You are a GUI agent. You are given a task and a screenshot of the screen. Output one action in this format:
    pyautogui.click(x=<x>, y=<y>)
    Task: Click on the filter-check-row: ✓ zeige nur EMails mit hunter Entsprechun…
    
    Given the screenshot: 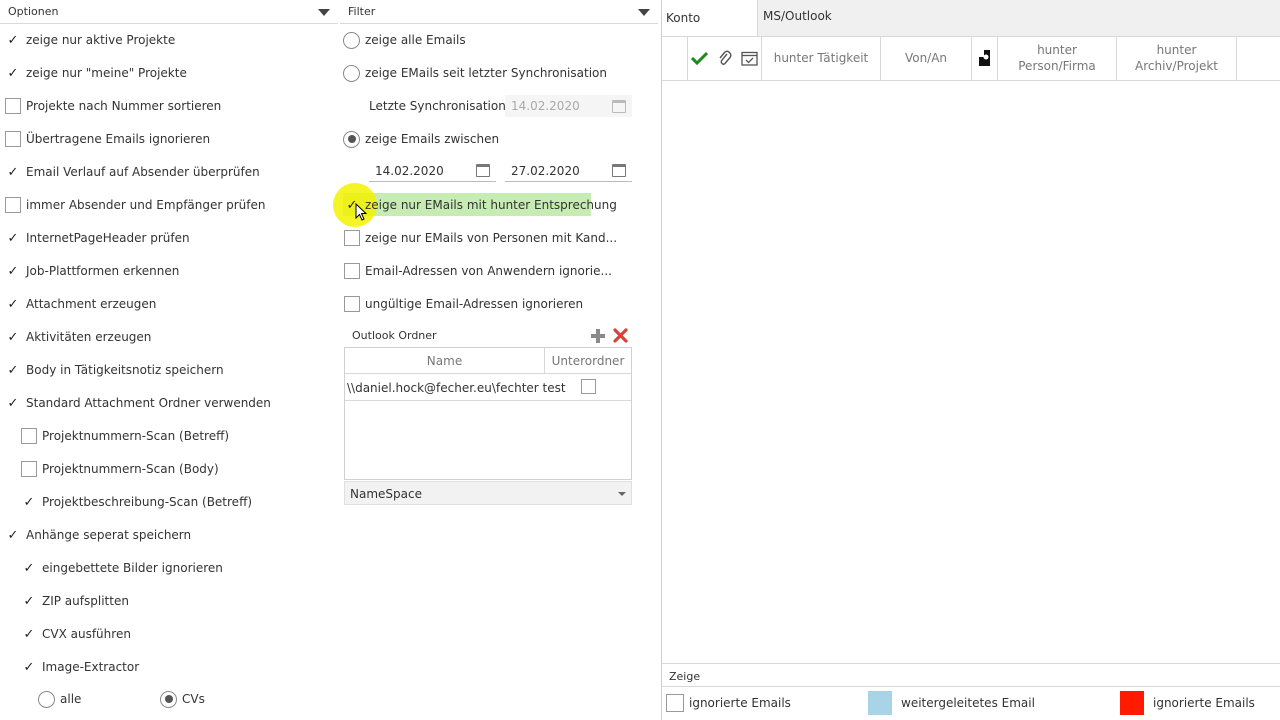 What is the action you would take?
    pyautogui.click(x=480, y=205)
    